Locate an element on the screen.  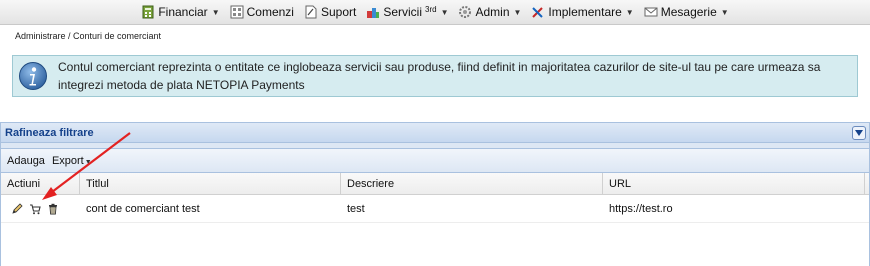
nav-admin: Admin ▼ is located at coordinates (489, 12).